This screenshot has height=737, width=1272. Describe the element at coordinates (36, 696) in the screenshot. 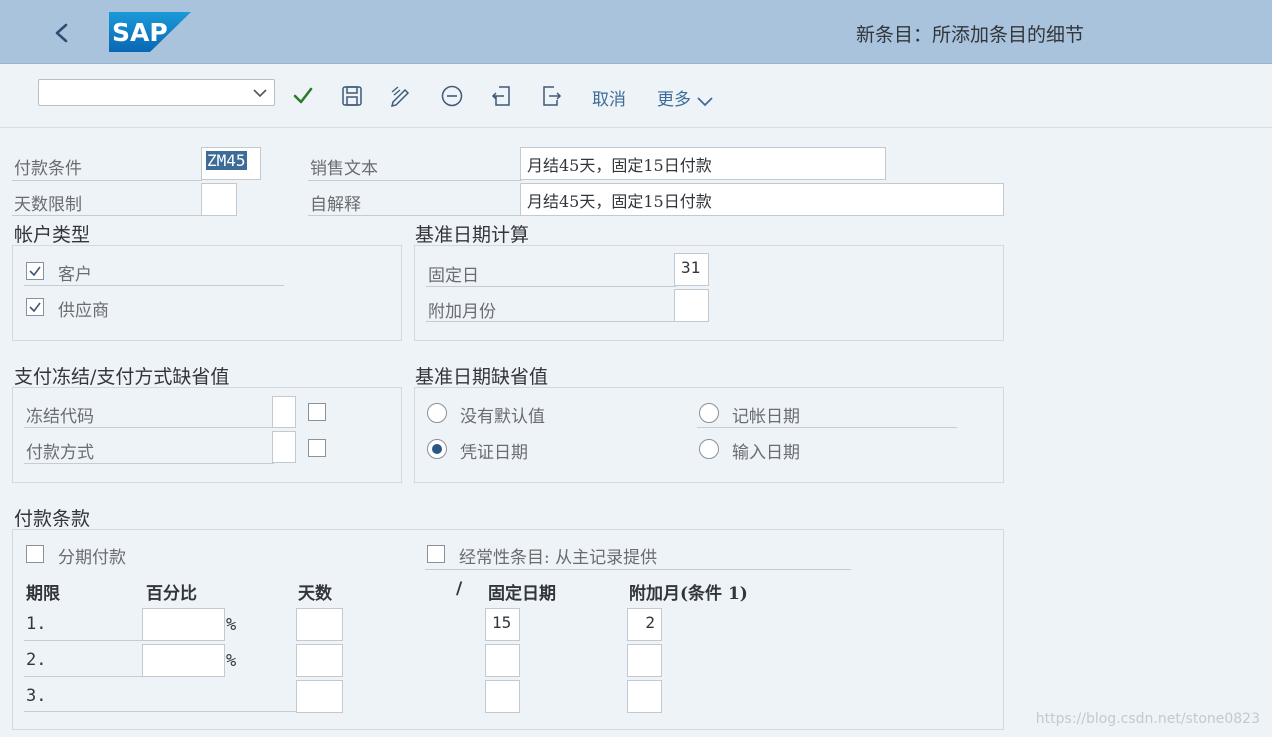

I see `row-number: 3.` at that location.